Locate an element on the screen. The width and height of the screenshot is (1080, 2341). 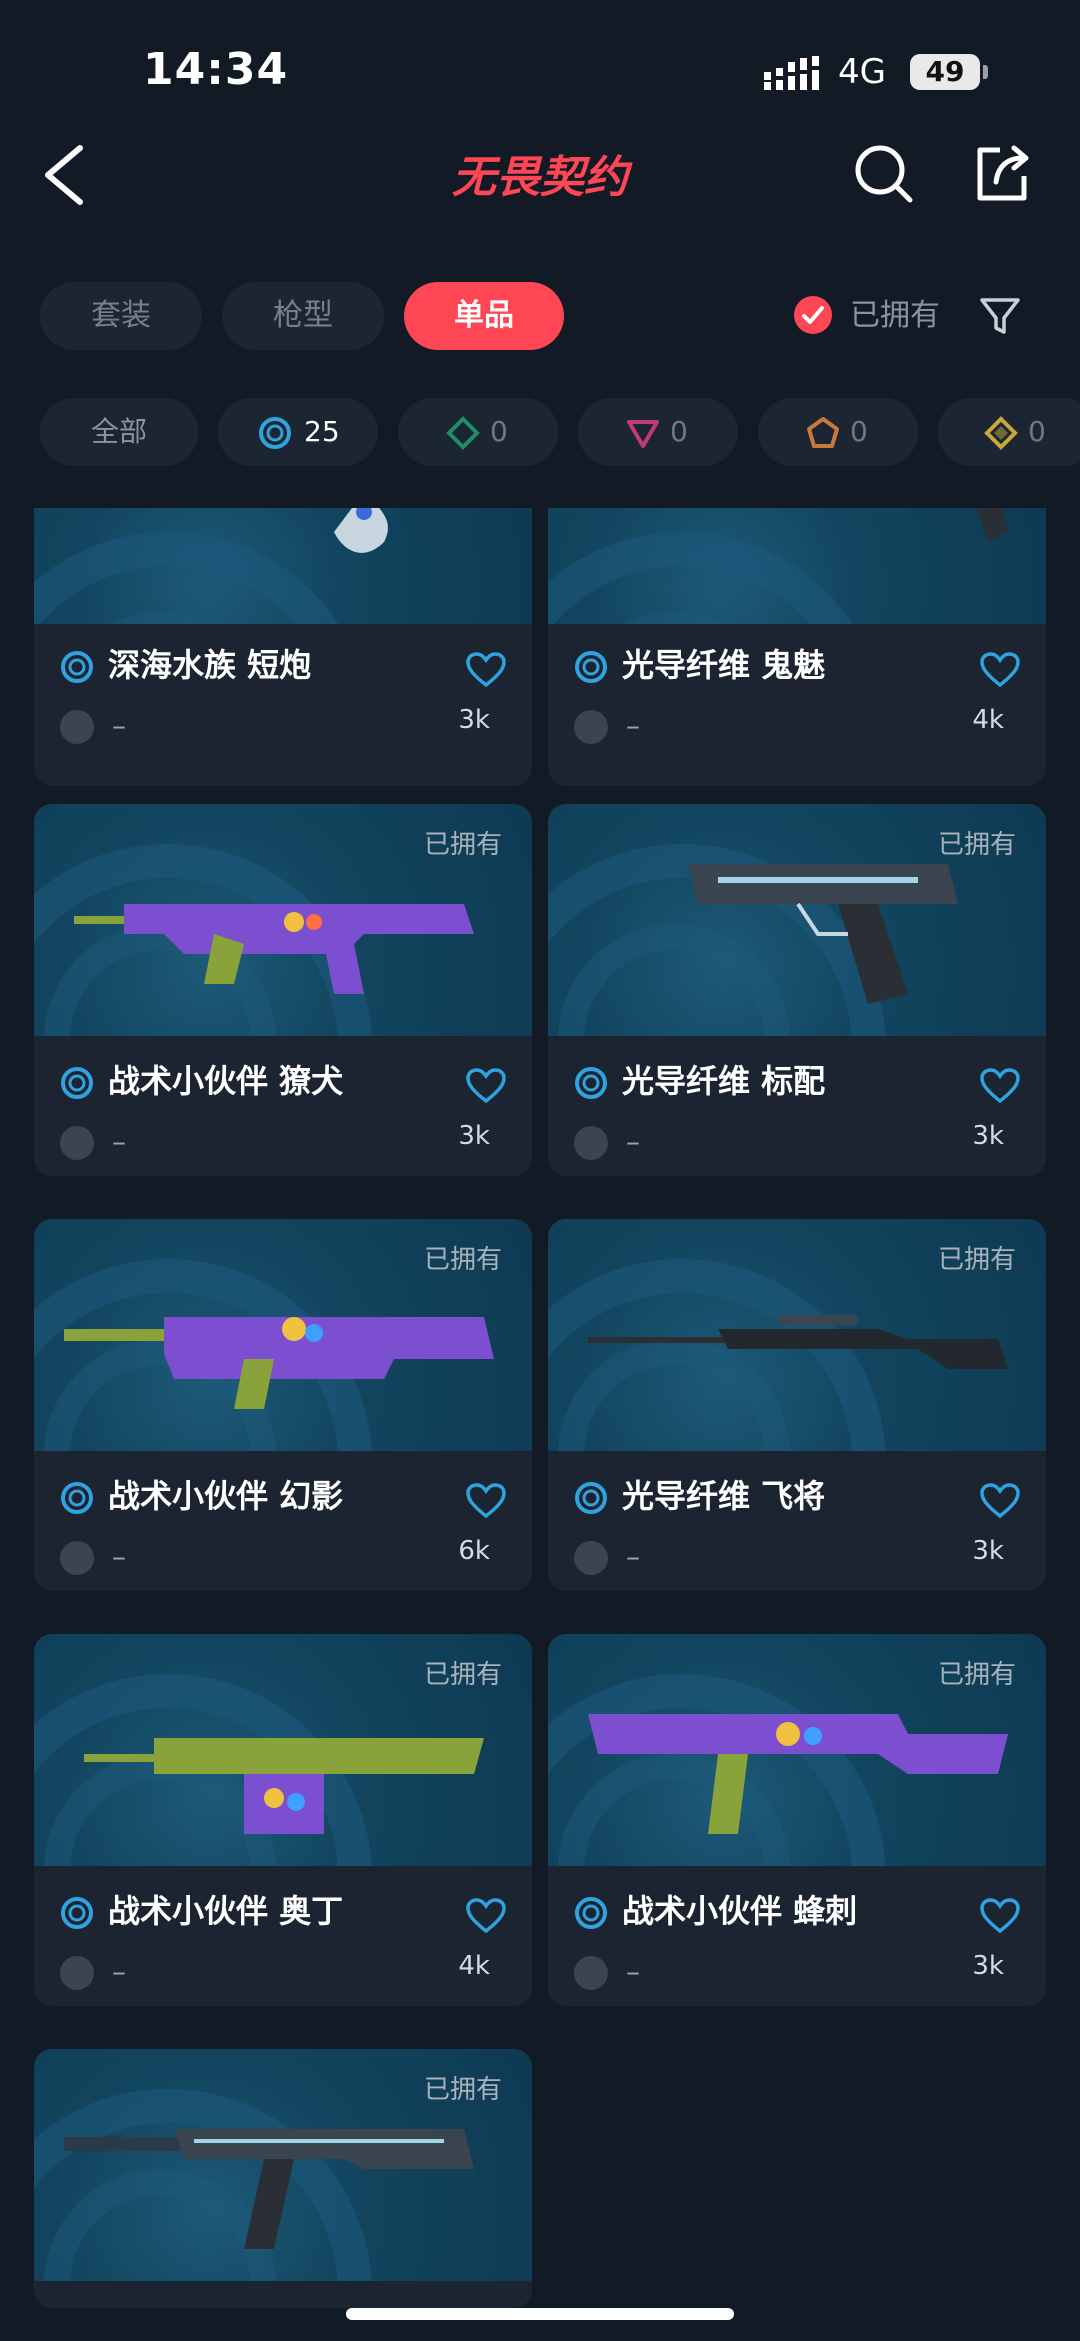
status-time: 14:34 is located at coordinates (216, 69).